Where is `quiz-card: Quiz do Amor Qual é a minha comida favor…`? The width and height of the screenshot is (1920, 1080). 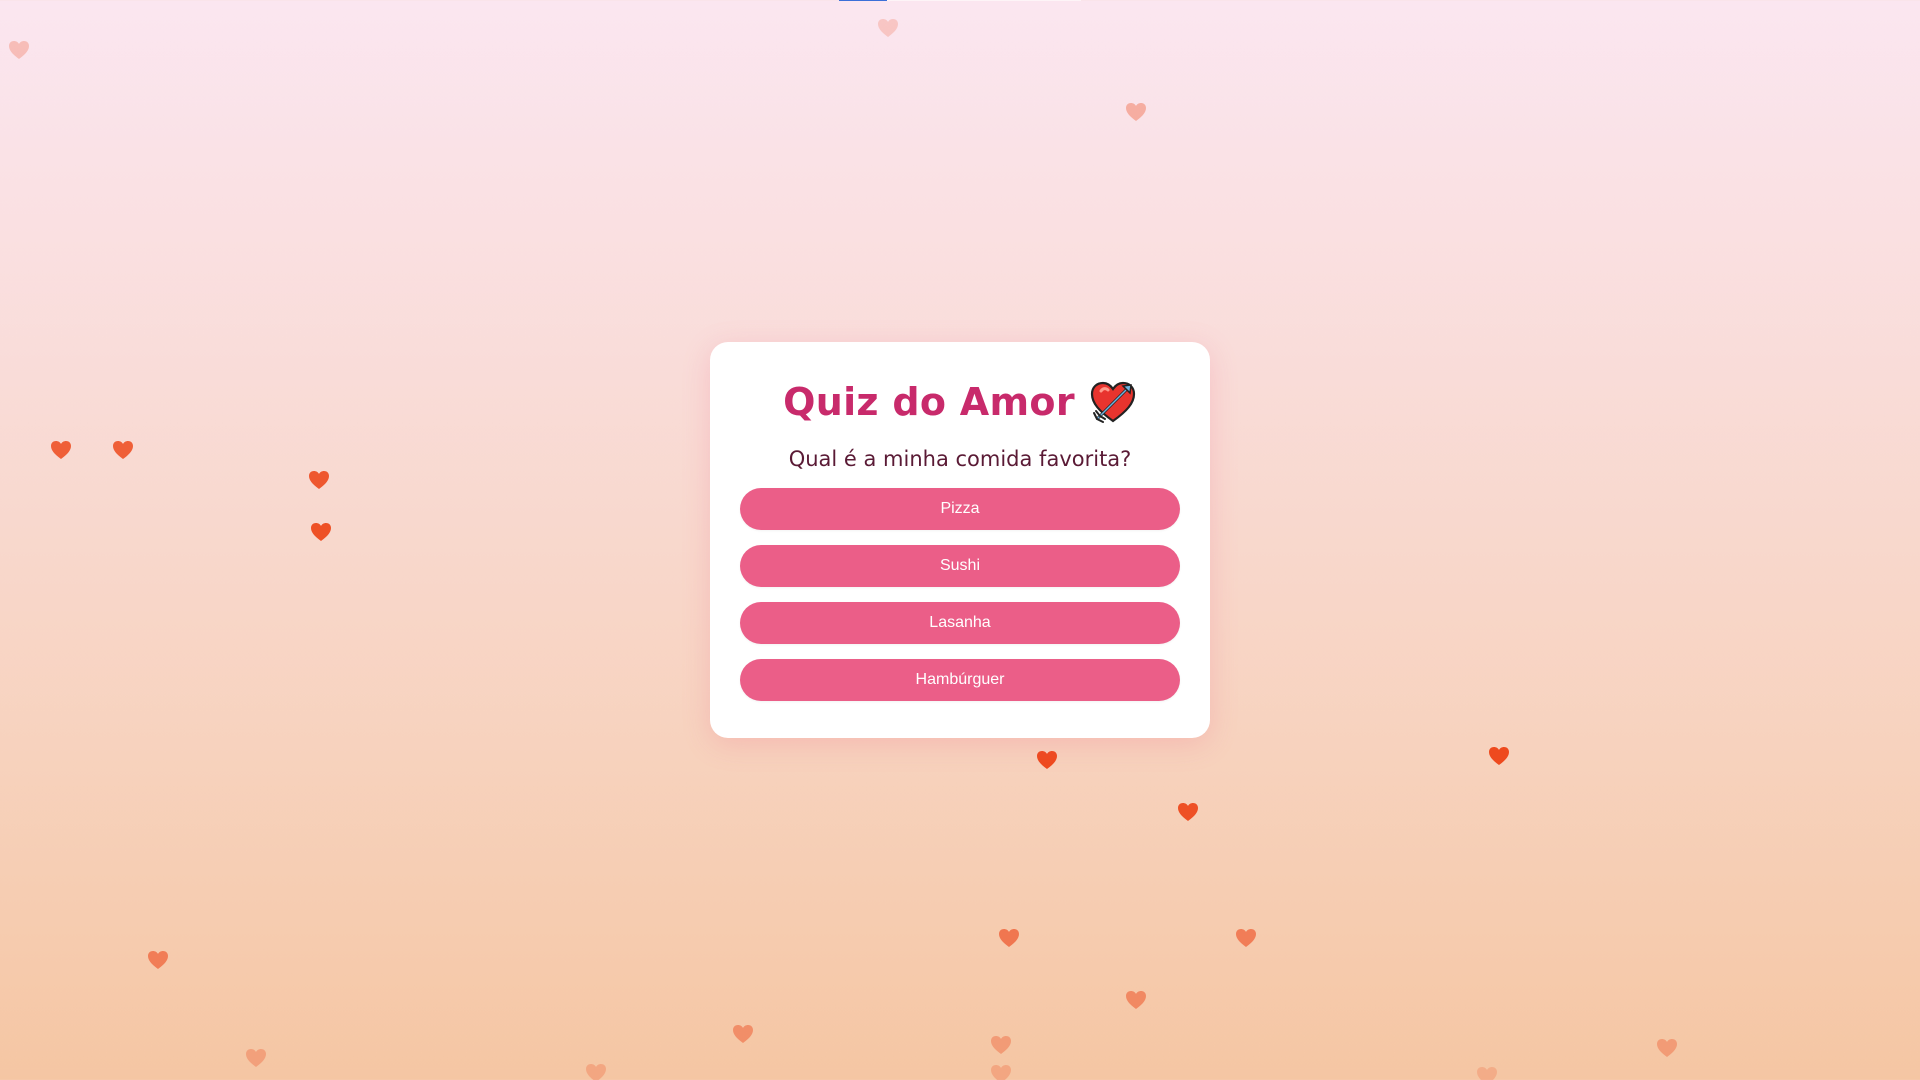 quiz-card: Quiz do Amor Qual é a minha comida favor… is located at coordinates (960, 540).